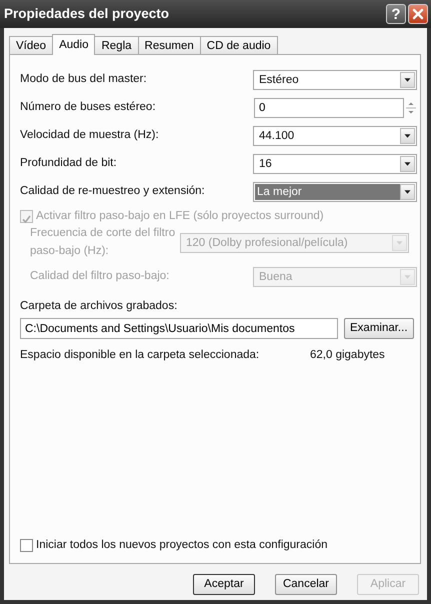  Describe the element at coordinates (335, 80) in the screenshot. I see `dropdown-field: Estéreo` at that location.